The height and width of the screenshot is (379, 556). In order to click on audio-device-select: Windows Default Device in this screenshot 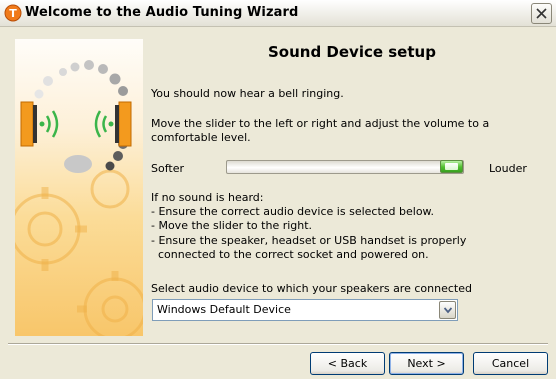, I will do `click(305, 310)`.